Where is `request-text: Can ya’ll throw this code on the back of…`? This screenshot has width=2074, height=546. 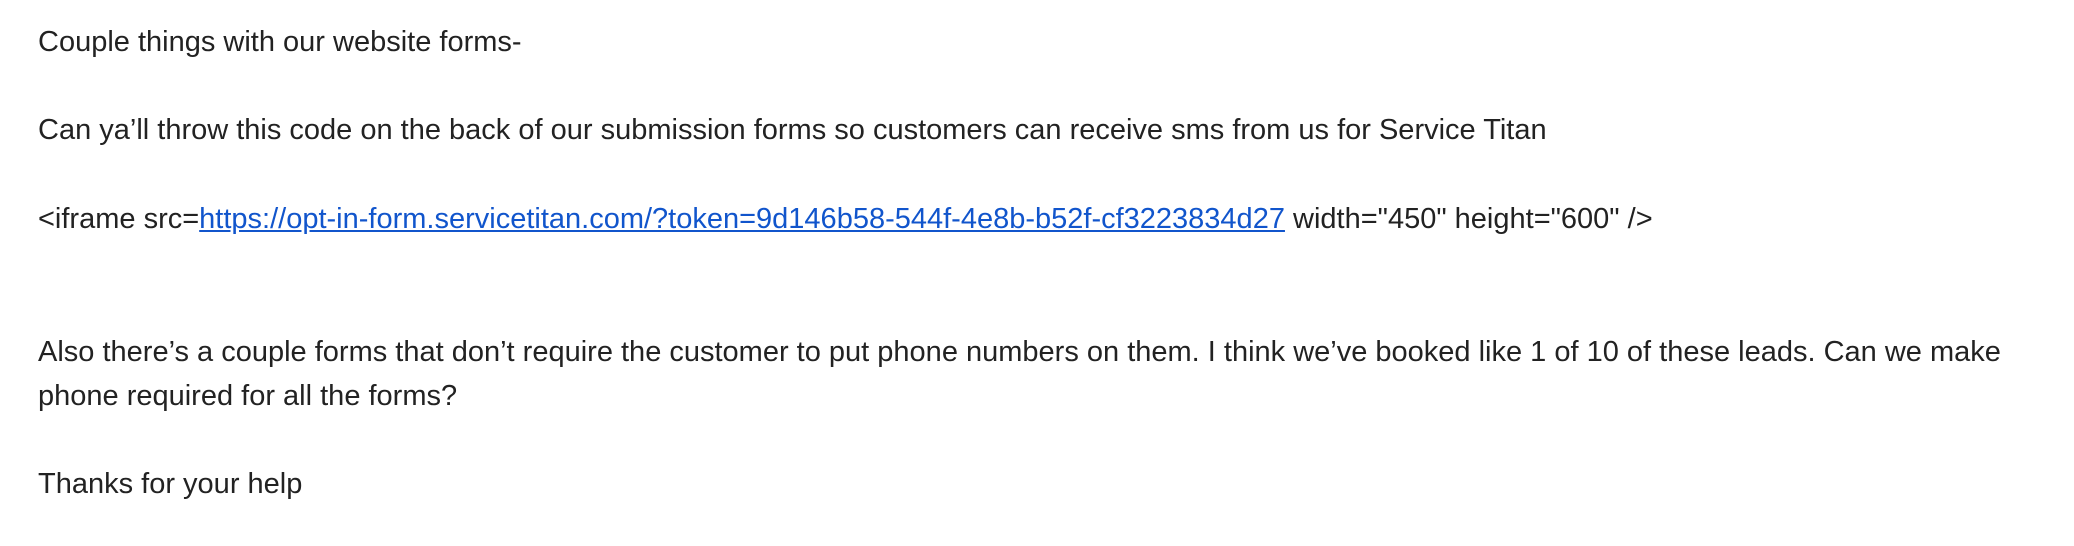 request-text: Can ya’ll throw this code on the back of… is located at coordinates (792, 130).